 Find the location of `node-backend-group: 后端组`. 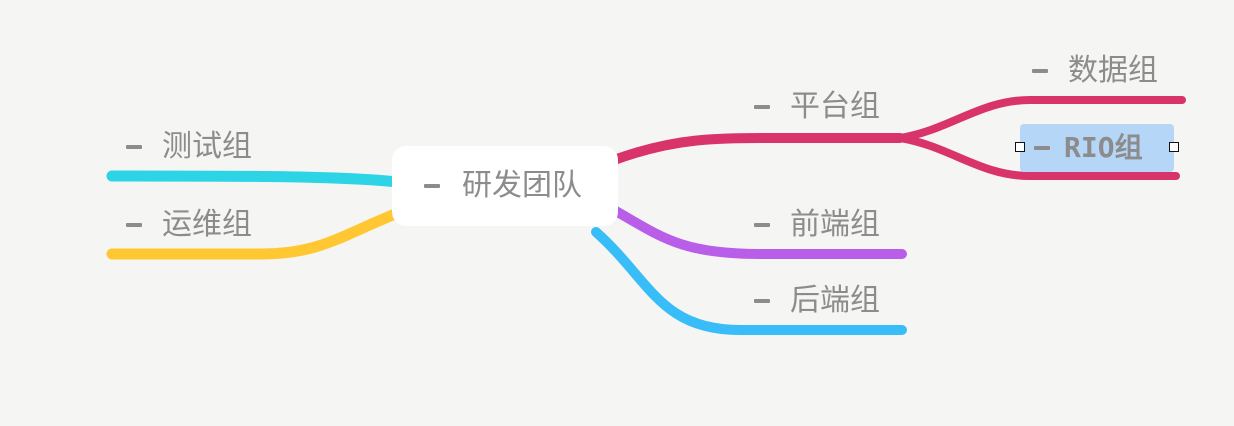

node-backend-group: 后端组 is located at coordinates (817, 301).